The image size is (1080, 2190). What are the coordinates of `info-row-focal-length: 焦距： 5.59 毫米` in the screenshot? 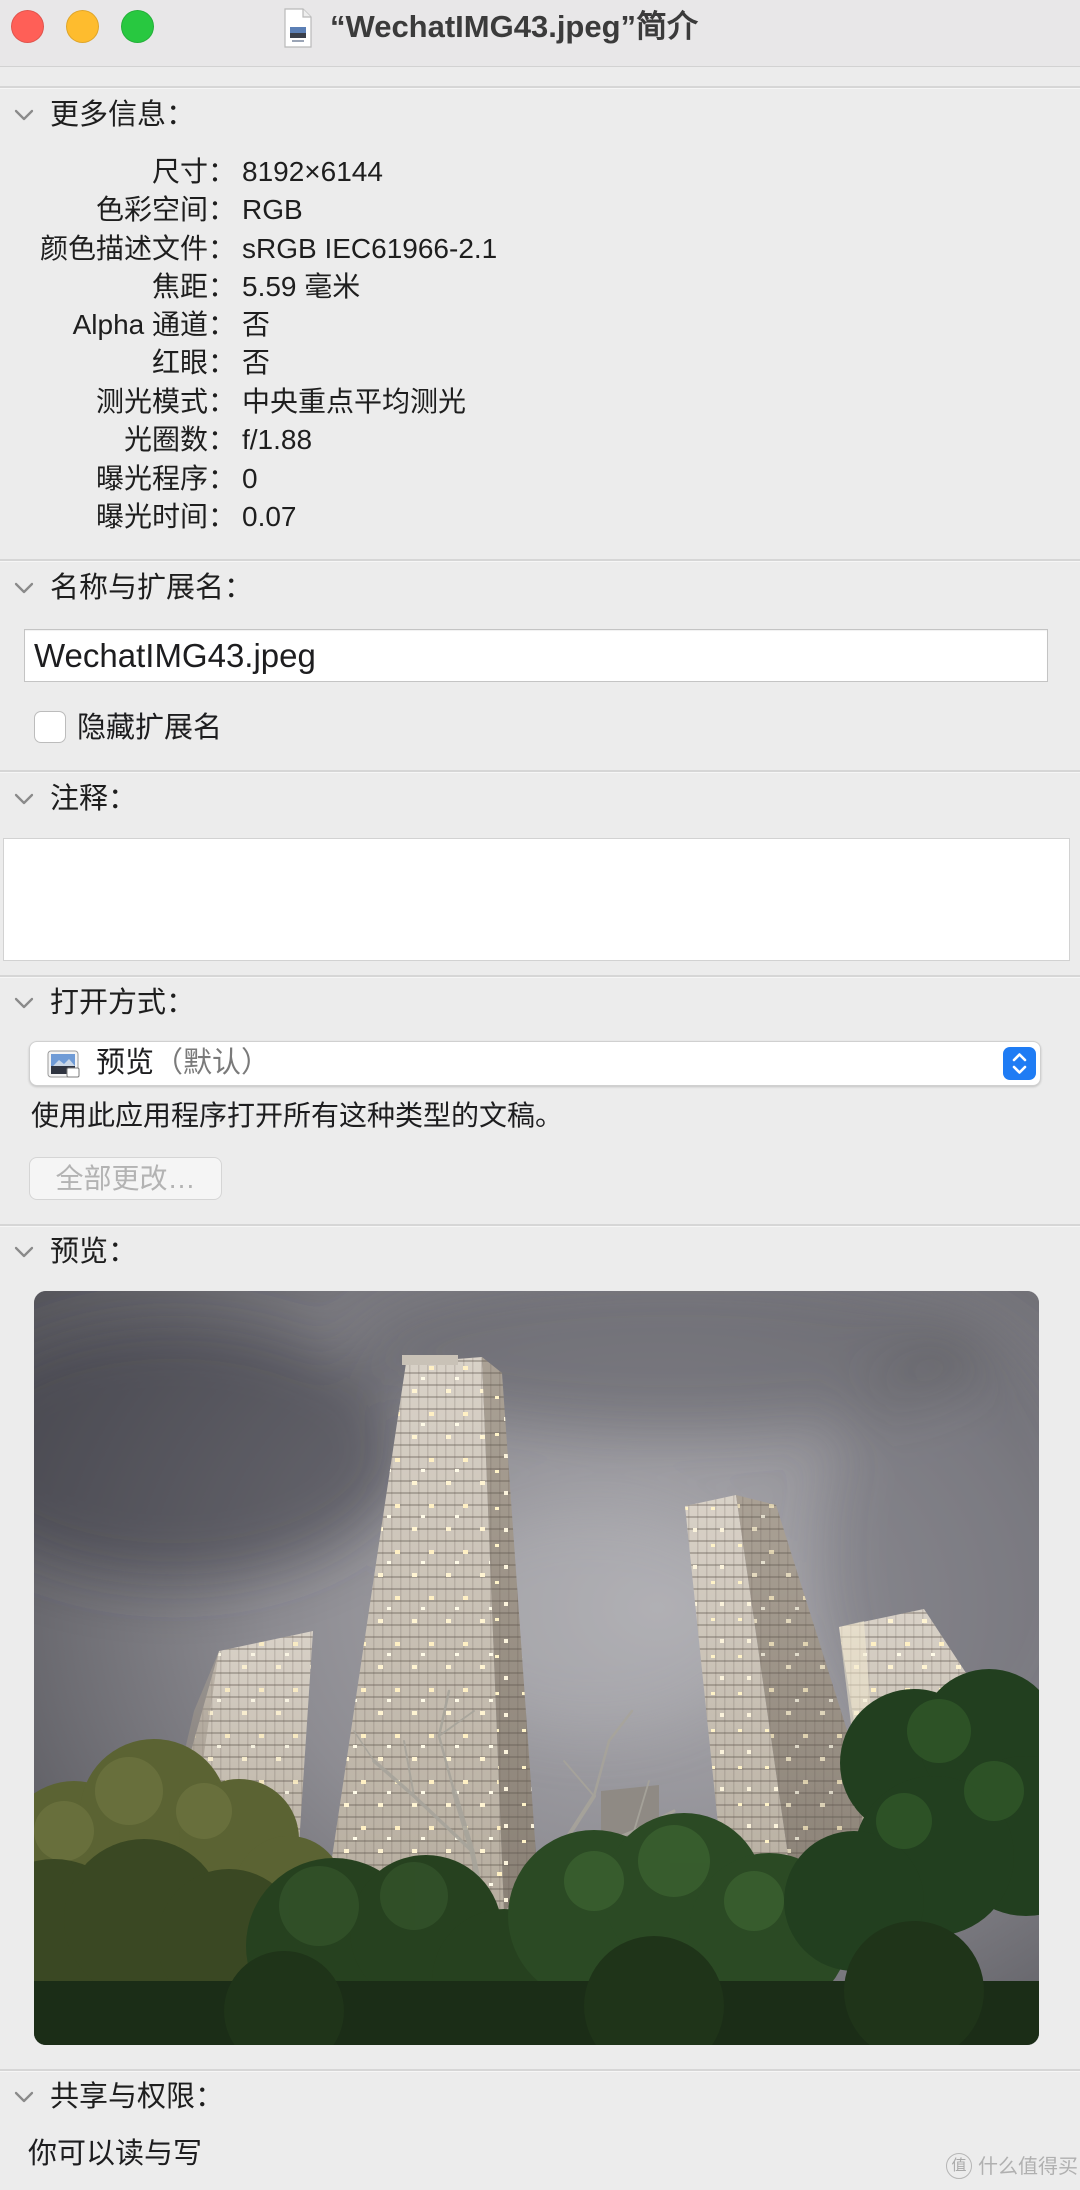 It's located at (540, 287).